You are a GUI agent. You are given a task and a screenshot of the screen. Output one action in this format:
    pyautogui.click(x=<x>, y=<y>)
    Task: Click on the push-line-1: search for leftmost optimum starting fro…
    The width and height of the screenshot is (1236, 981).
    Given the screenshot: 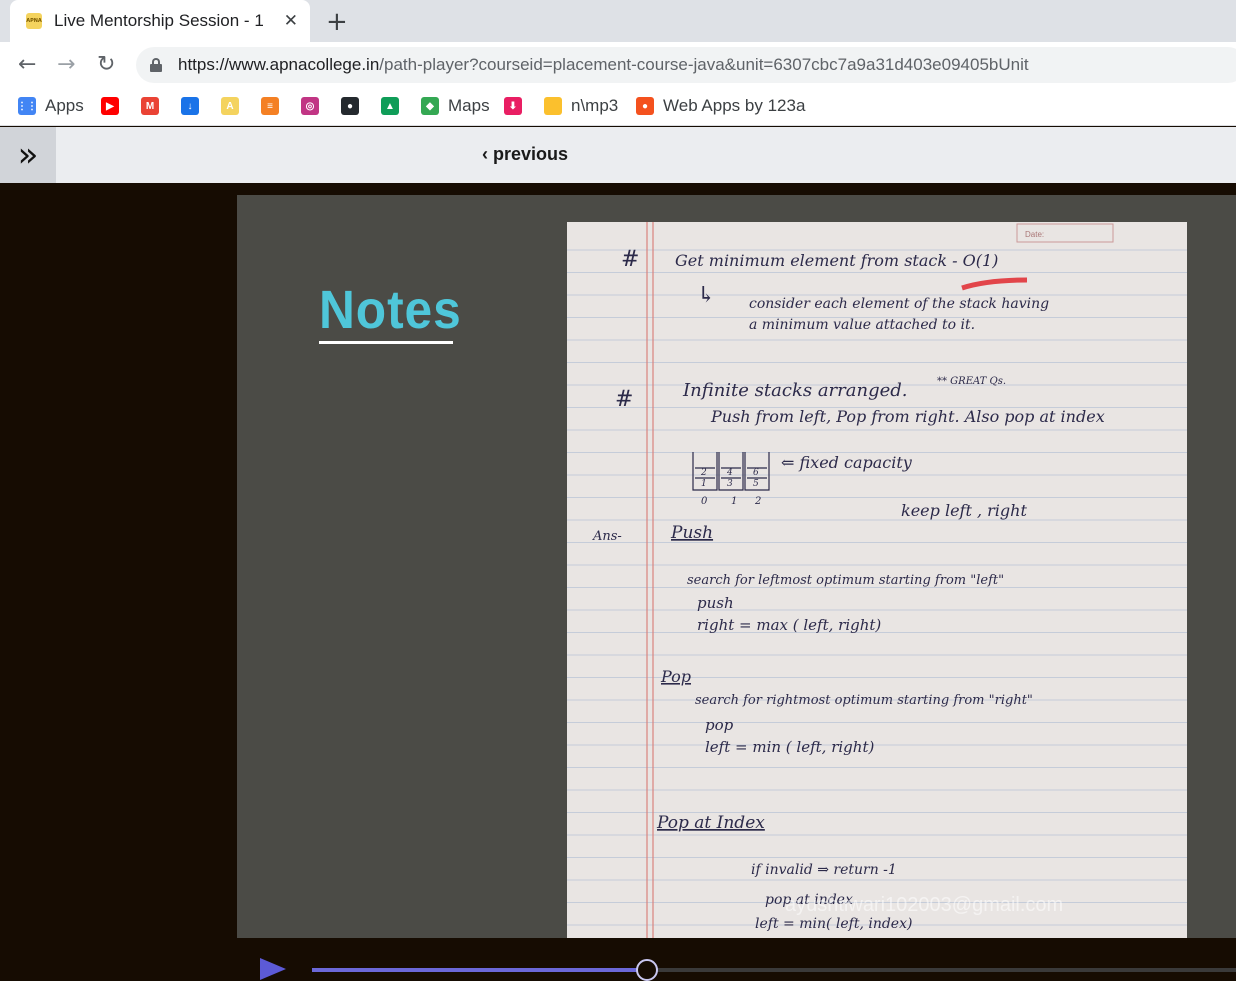 What is the action you would take?
    pyautogui.click(x=845, y=580)
    